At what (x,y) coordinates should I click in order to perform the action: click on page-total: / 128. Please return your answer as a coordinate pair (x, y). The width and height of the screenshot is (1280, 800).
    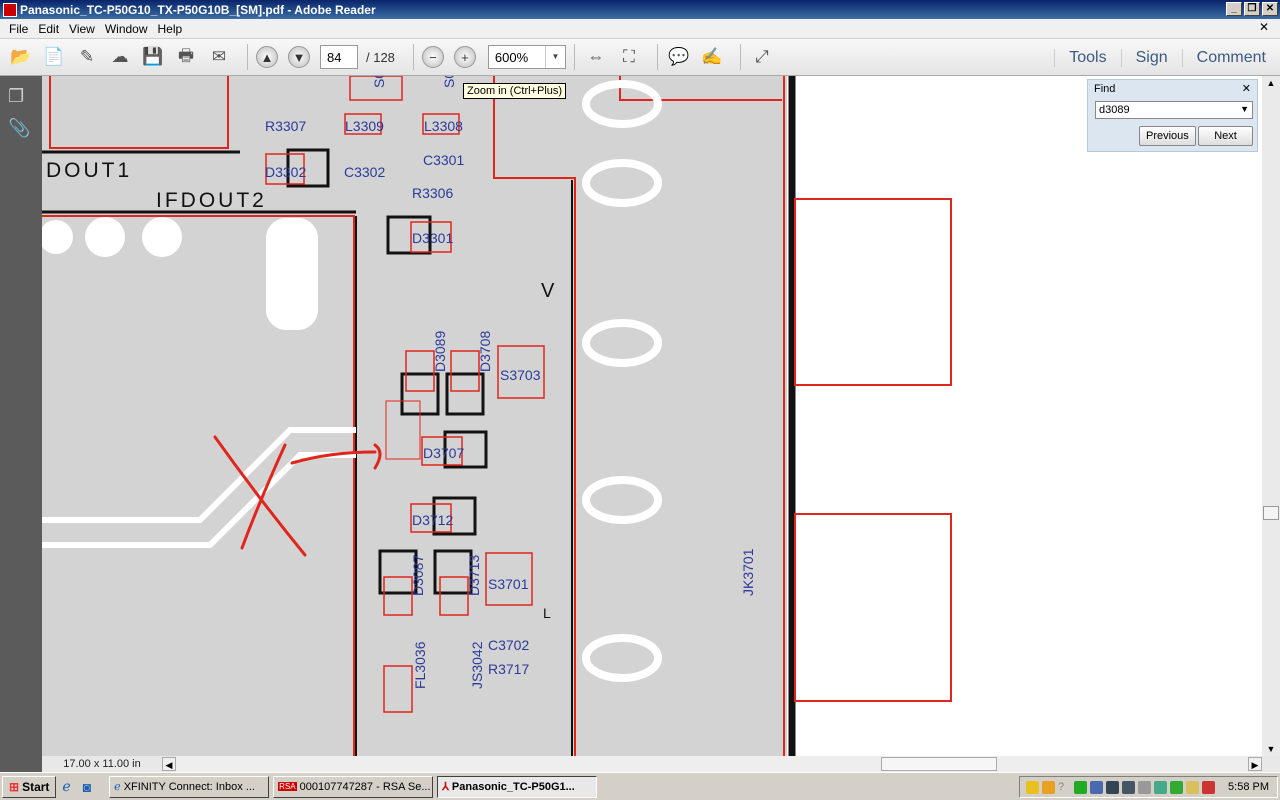
    Looking at the image, I should click on (380, 57).